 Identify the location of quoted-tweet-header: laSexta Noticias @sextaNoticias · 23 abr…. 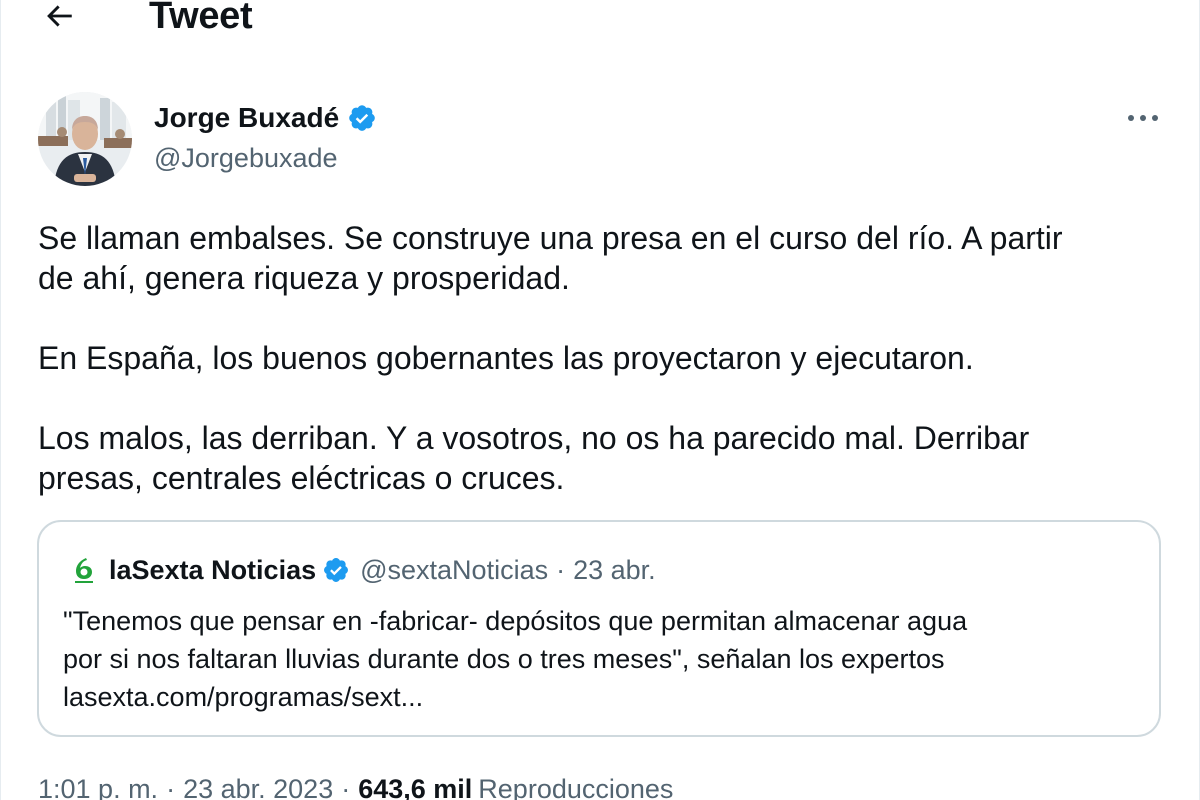
(362, 570).